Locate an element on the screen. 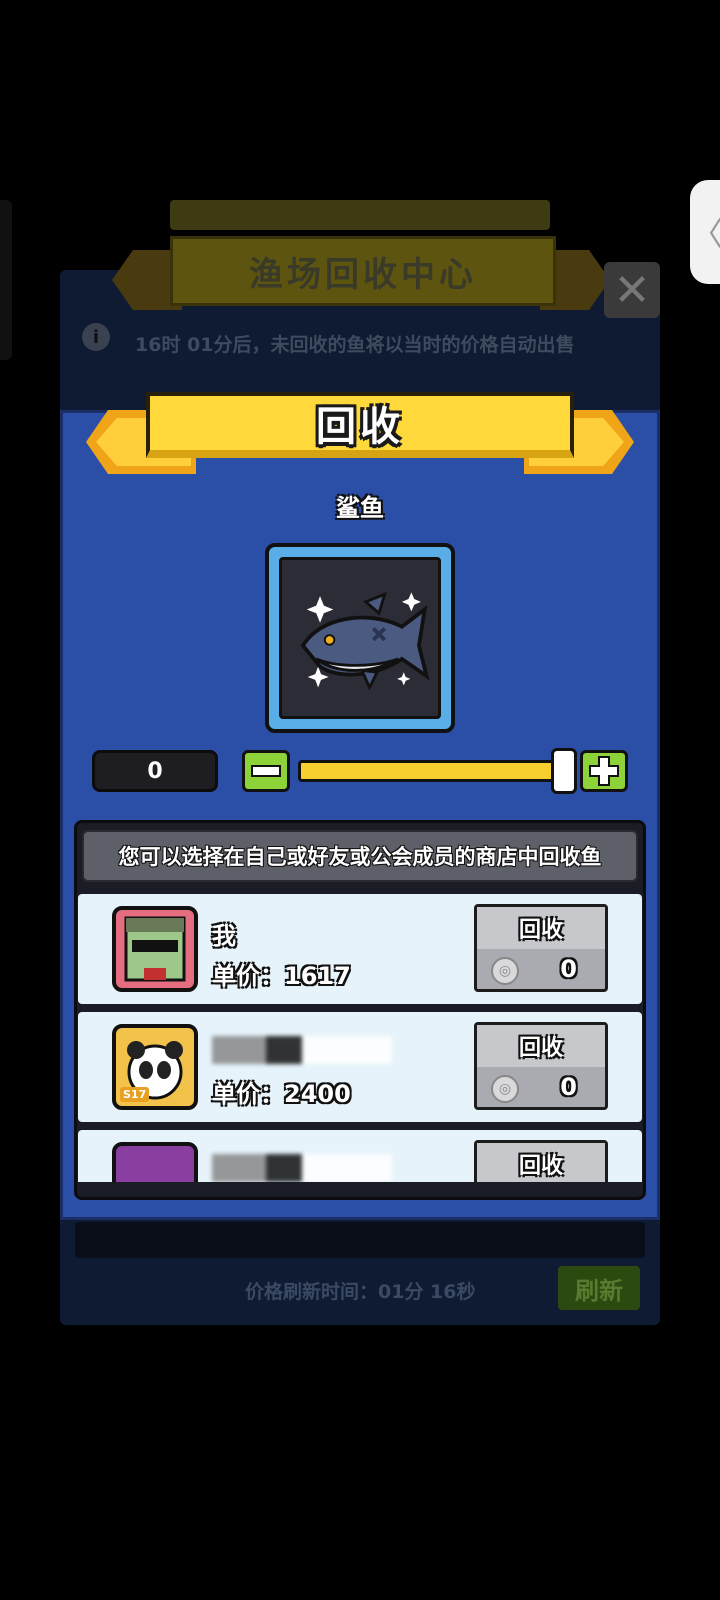 The image size is (720, 1600). shop-row-guild: 回收 is located at coordinates (360, 1156).